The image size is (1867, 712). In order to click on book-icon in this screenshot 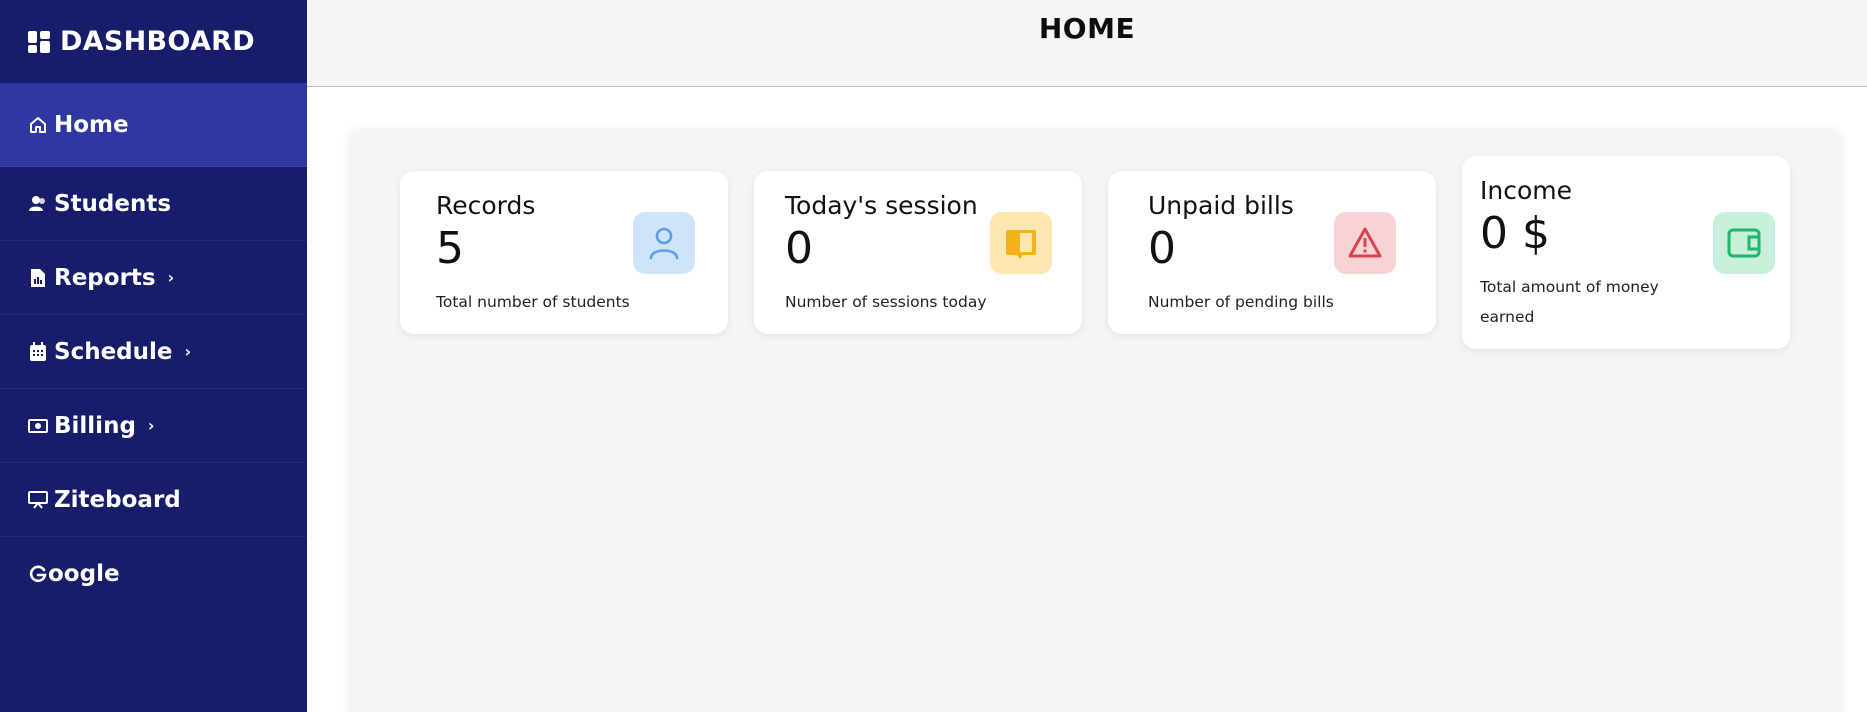, I will do `click(1021, 244)`.